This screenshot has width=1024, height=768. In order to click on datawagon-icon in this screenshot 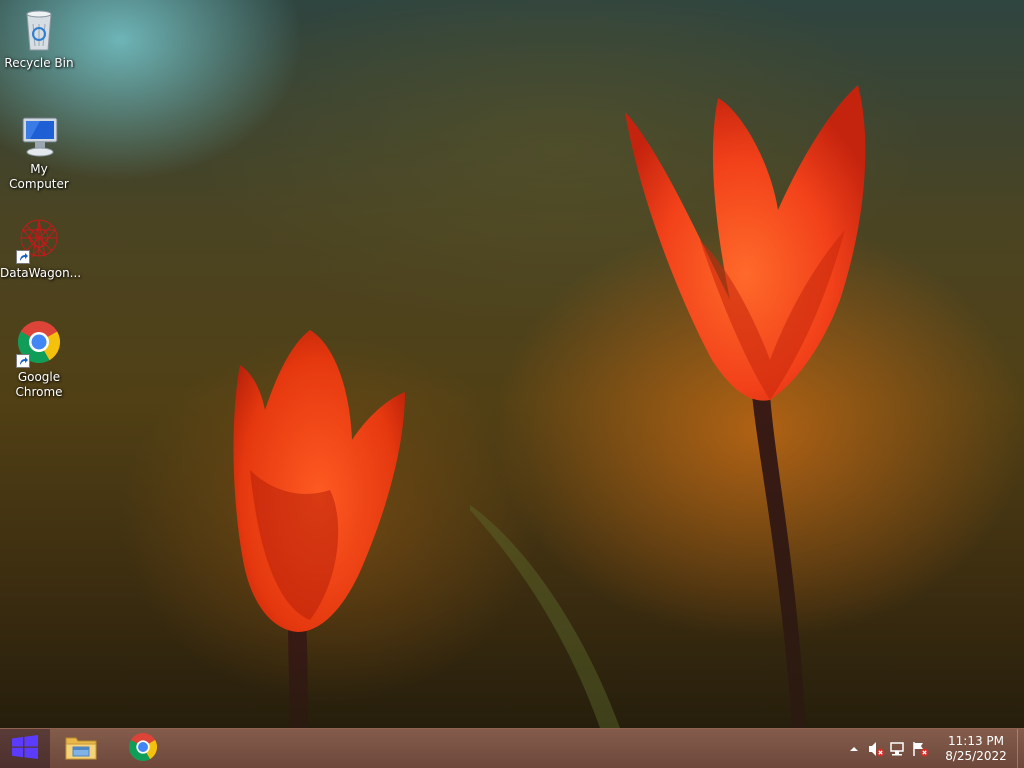, I will do `click(39, 240)`.